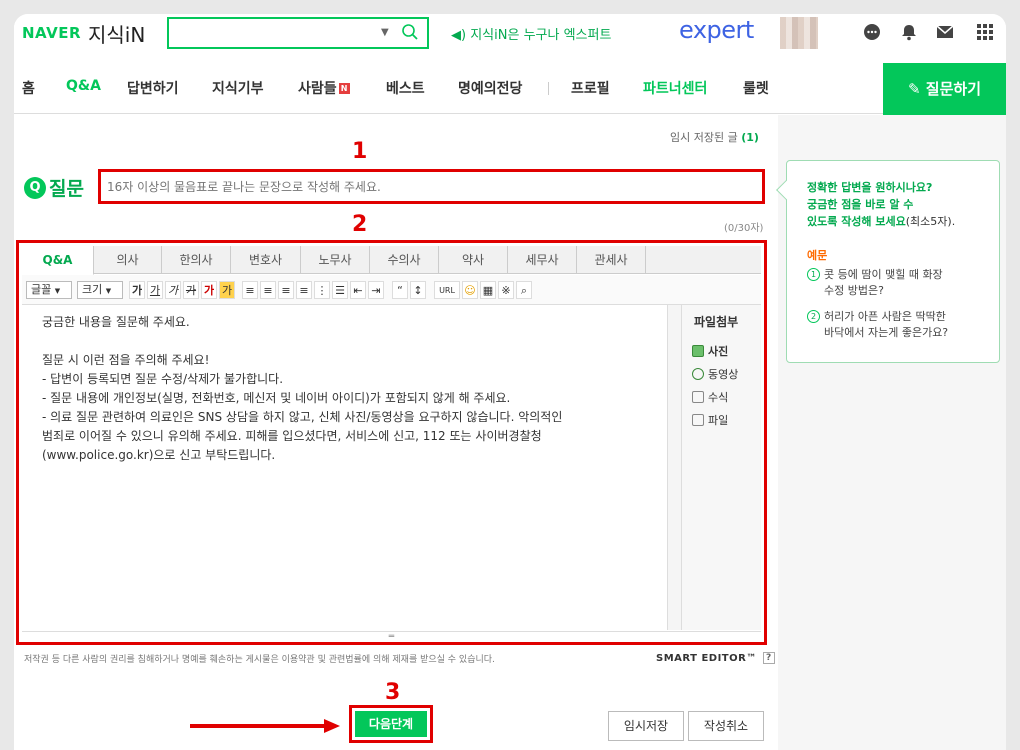 The height and width of the screenshot is (750, 1020). Describe the element at coordinates (196, 260) in the screenshot. I see `tab-oriental-doctor: 한의사` at that location.